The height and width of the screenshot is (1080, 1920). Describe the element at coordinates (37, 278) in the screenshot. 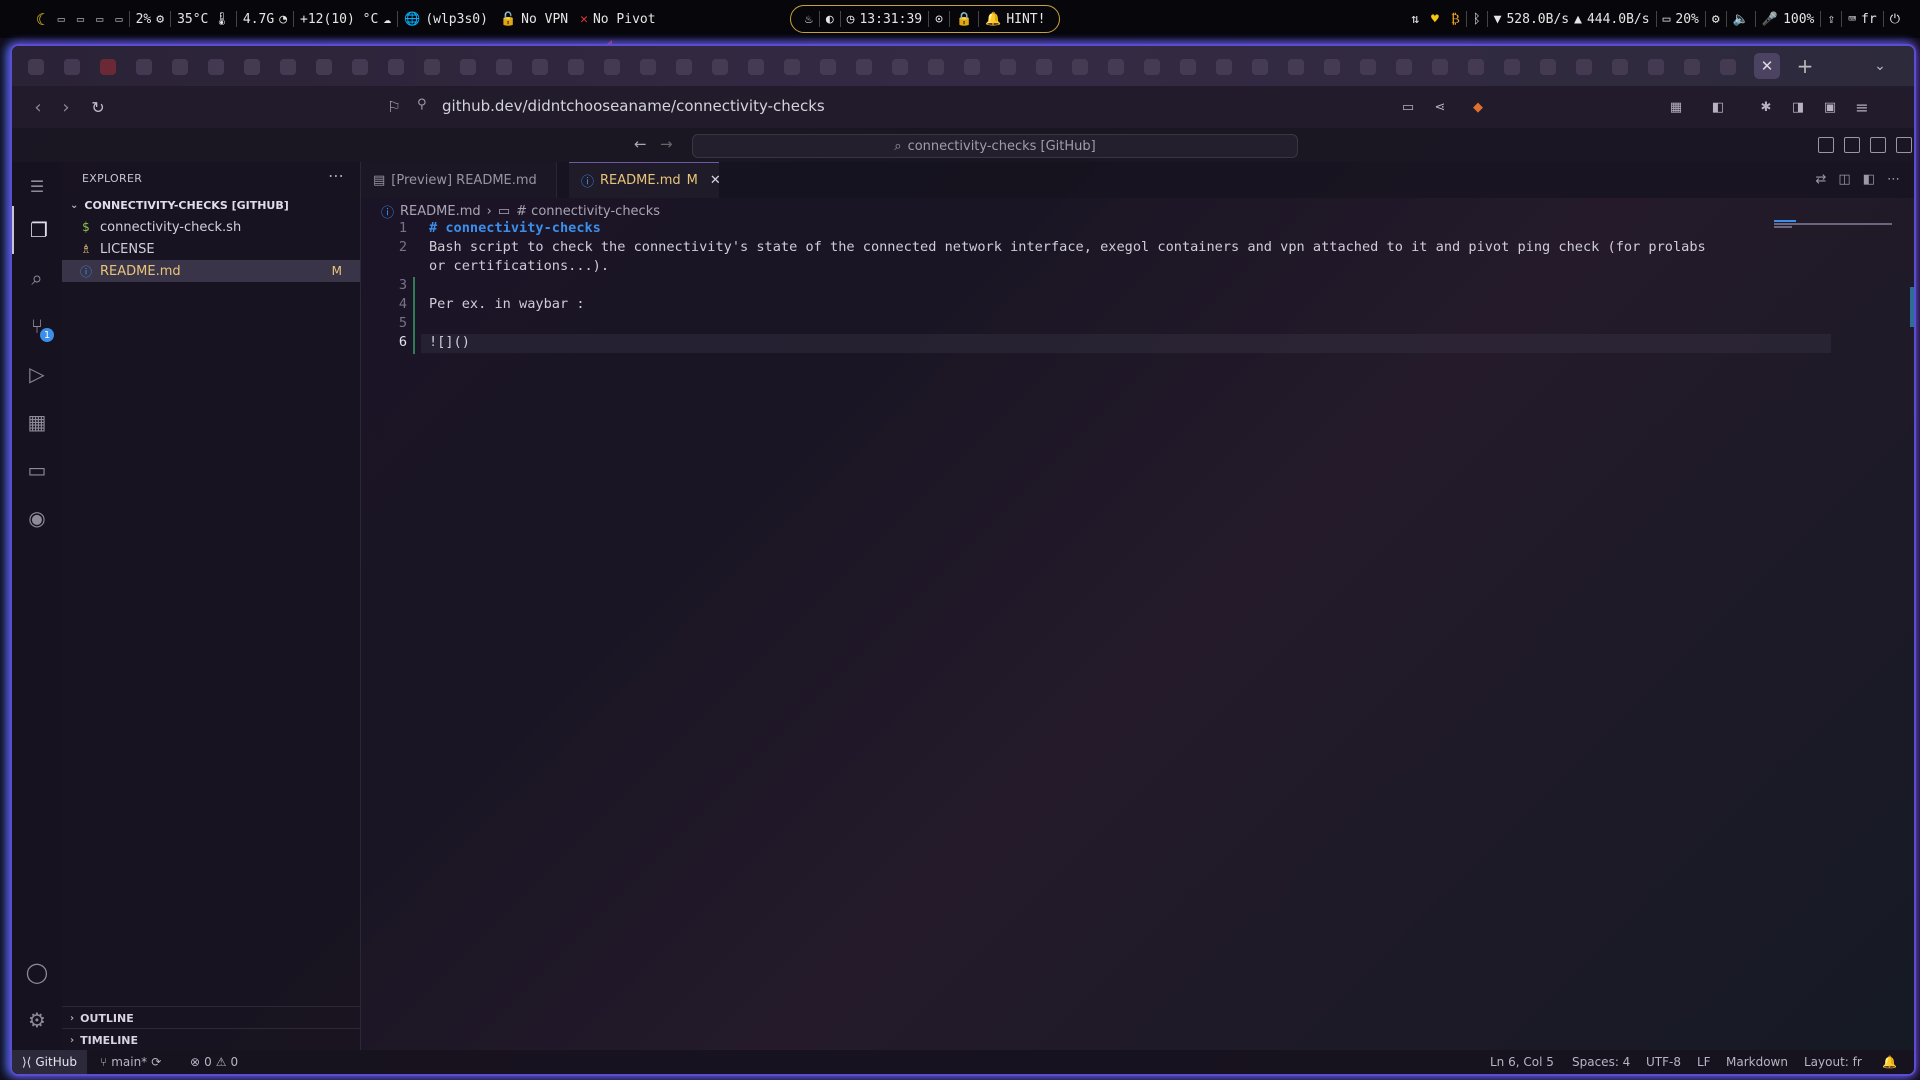

I see `search-icon: ⌕` at that location.